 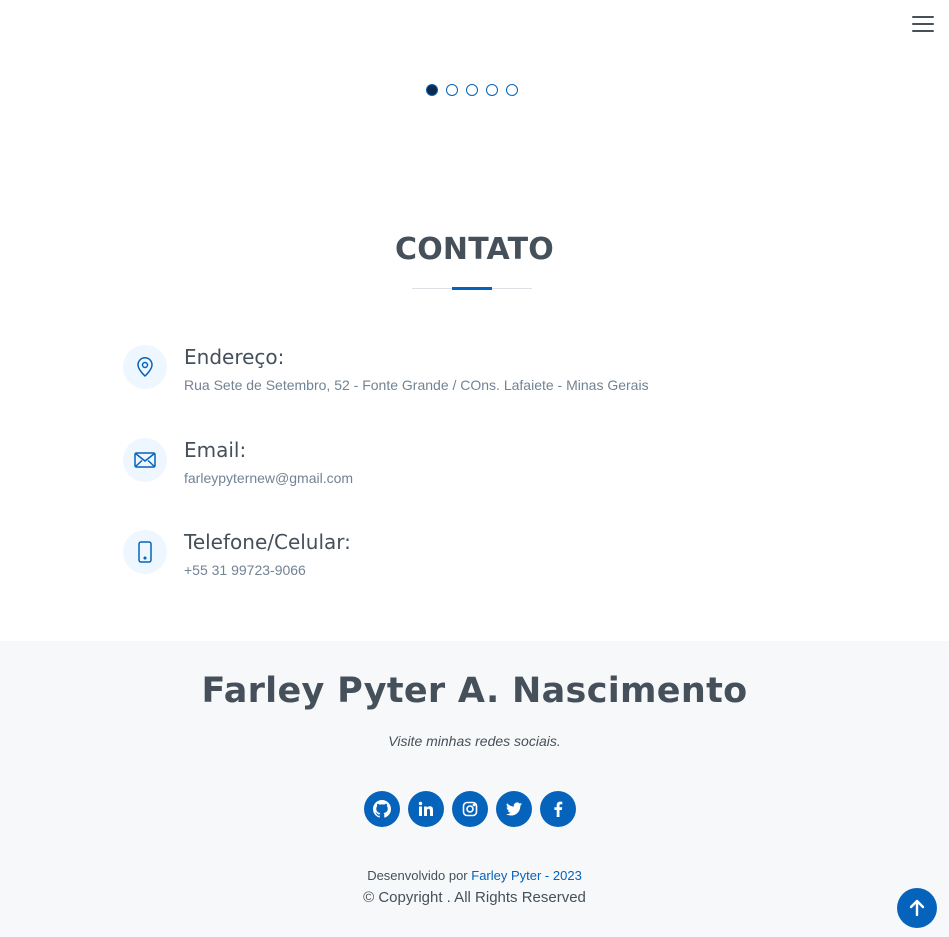 What do you see at coordinates (267, 542) in the screenshot?
I see `phone-label: Telefone/Celular:` at bounding box center [267, 542].